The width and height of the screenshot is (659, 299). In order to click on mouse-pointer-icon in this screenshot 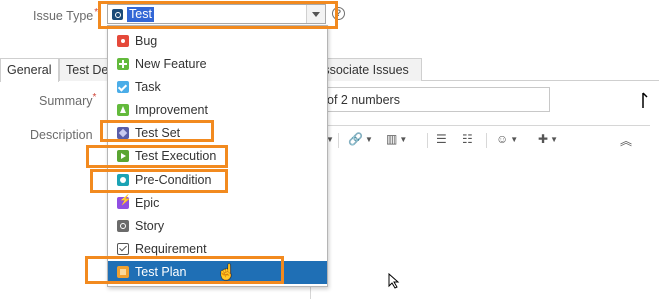, I will do `click(394, 281)`.